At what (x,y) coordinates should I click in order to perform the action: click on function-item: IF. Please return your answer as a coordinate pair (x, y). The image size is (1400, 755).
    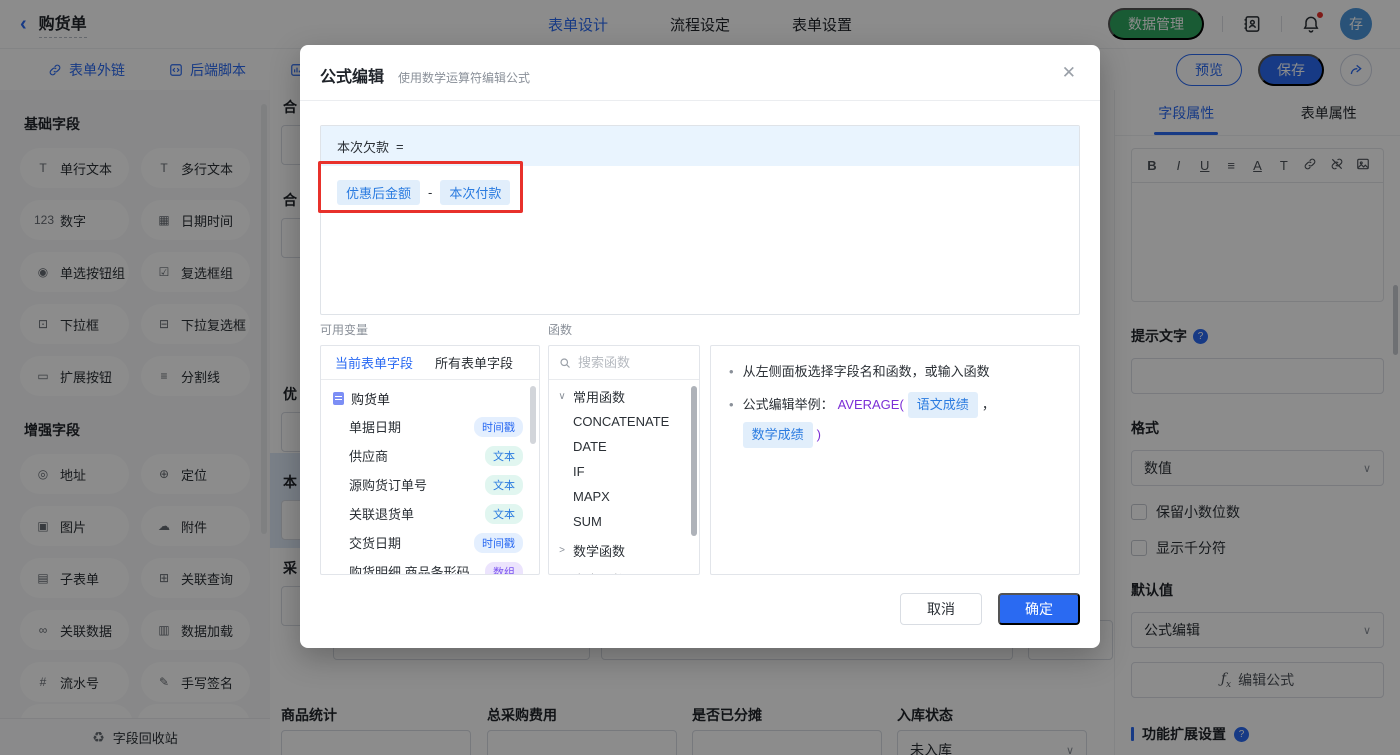
    Looking at the image, I should click on (624, 471).